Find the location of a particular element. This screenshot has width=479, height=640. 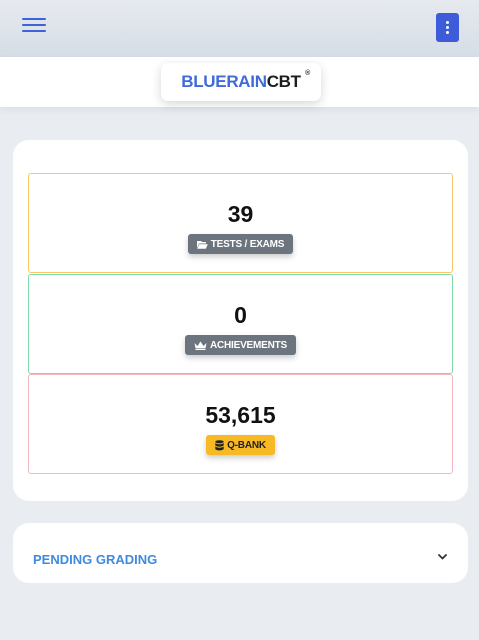

stat-badge: Q-BANK is located at coordinates (240, 445).